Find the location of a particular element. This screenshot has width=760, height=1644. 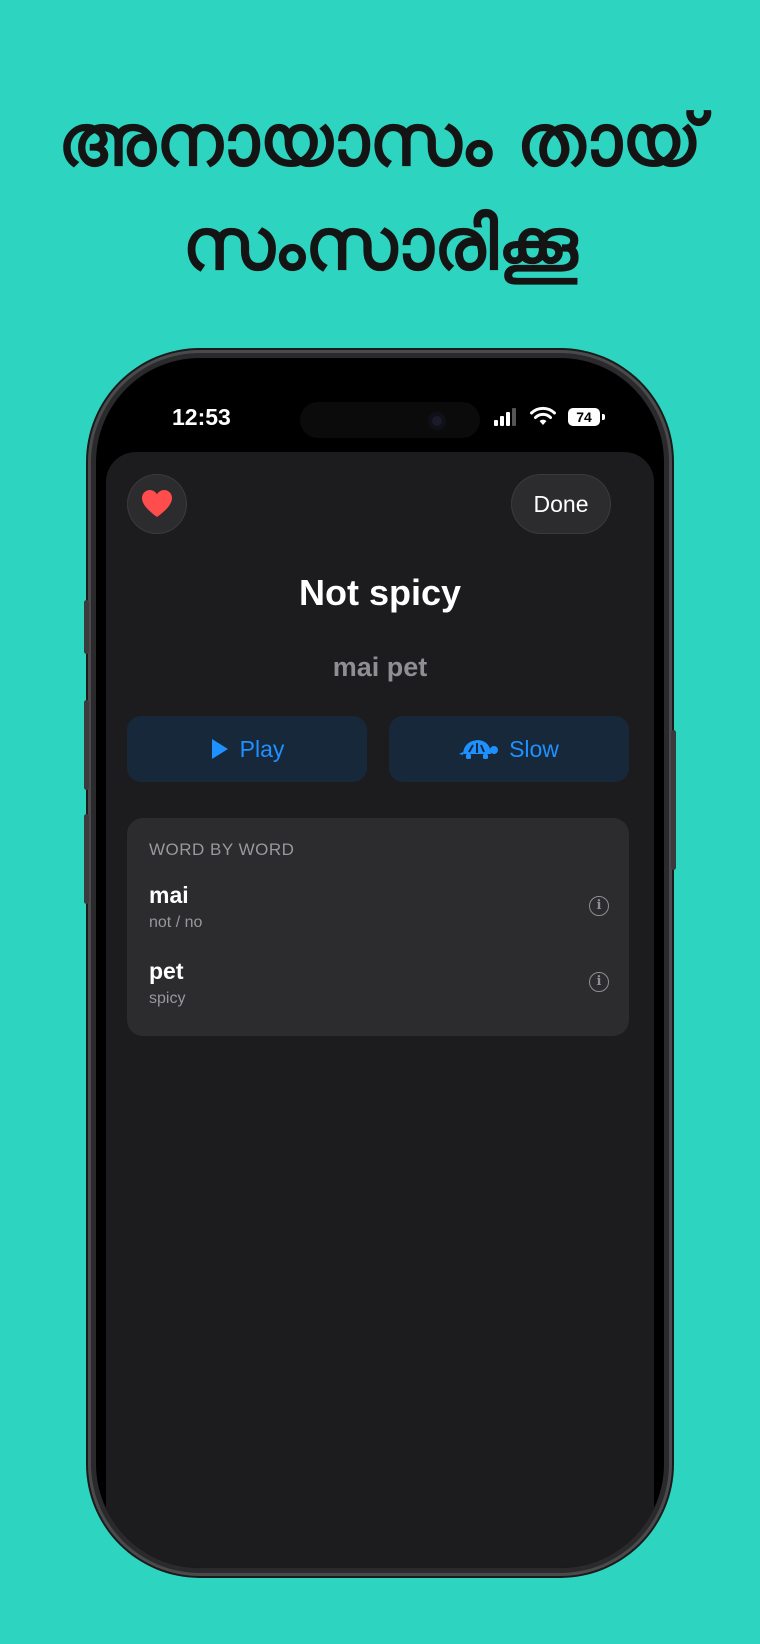

play-button: Play is located at coordinates (247, 749).